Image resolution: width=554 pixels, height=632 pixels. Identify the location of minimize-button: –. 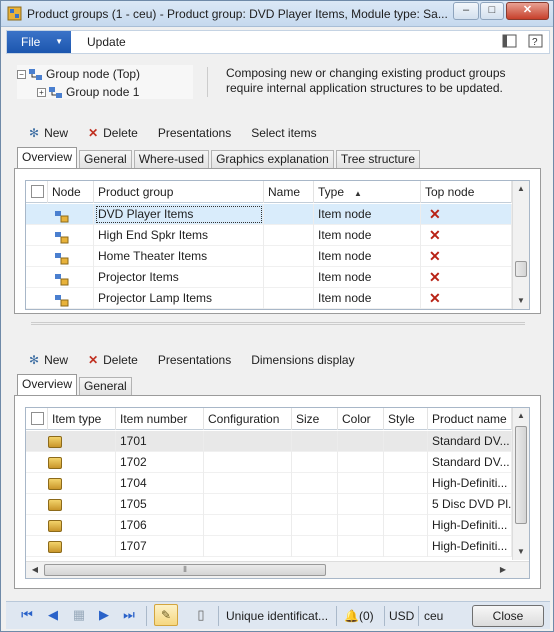
(466, 11).